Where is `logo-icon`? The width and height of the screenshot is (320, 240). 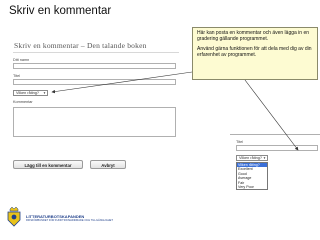
logo-icon is located at coordinates (14, 217).